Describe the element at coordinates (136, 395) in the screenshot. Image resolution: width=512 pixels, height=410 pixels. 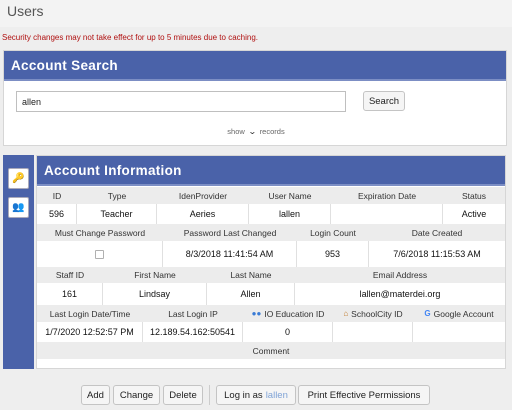
I see `change-button: Change` at that location.